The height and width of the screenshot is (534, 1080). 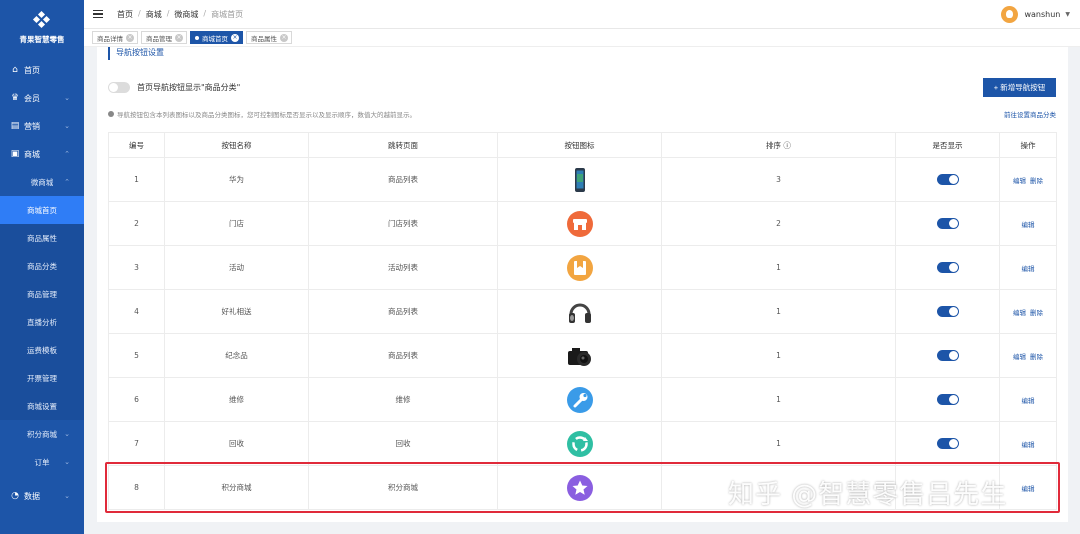 I want to click on sidebar-item-home: ⌂ 首页, so click(x=42, y=70).